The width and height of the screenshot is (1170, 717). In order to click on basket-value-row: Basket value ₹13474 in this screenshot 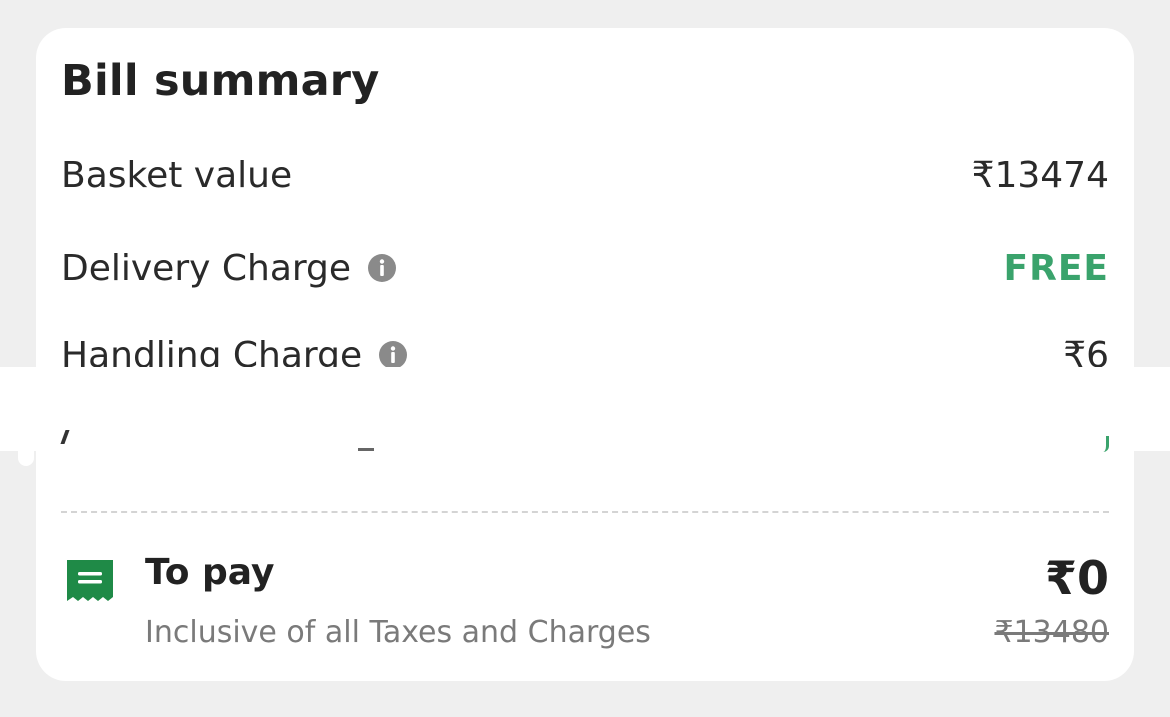, I will do `click(585, 175)`.